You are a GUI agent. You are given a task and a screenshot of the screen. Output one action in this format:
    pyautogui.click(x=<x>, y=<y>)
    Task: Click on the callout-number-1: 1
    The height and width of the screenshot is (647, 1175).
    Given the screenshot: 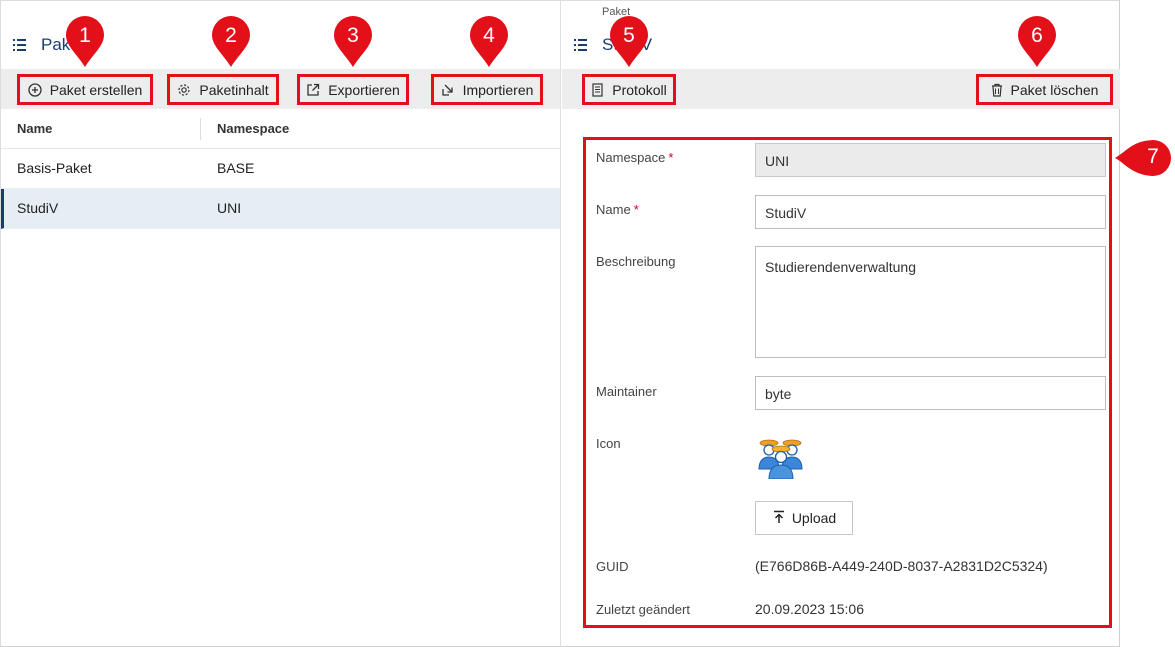 What is the action you would take?
    pyautogui.click(x=85, y=35)
    